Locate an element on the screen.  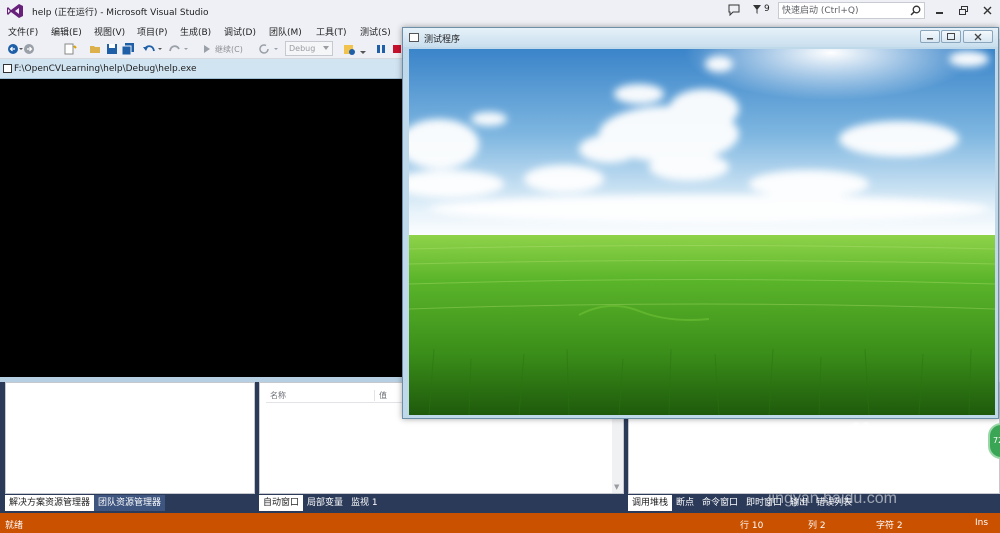
opencv-minimize-button is located at coordinates (930, 36).